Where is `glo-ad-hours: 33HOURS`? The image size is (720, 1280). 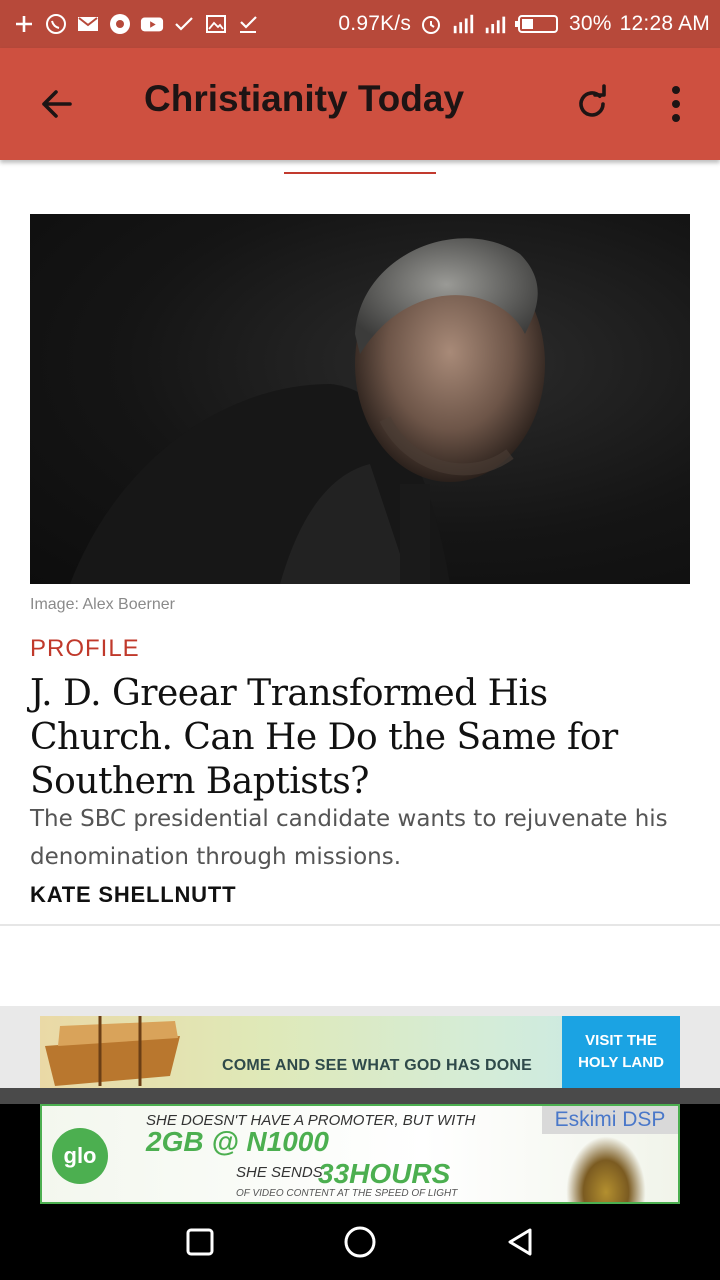
glo-ad-hours: 33HOURS is located at coordinates (384, 1173).